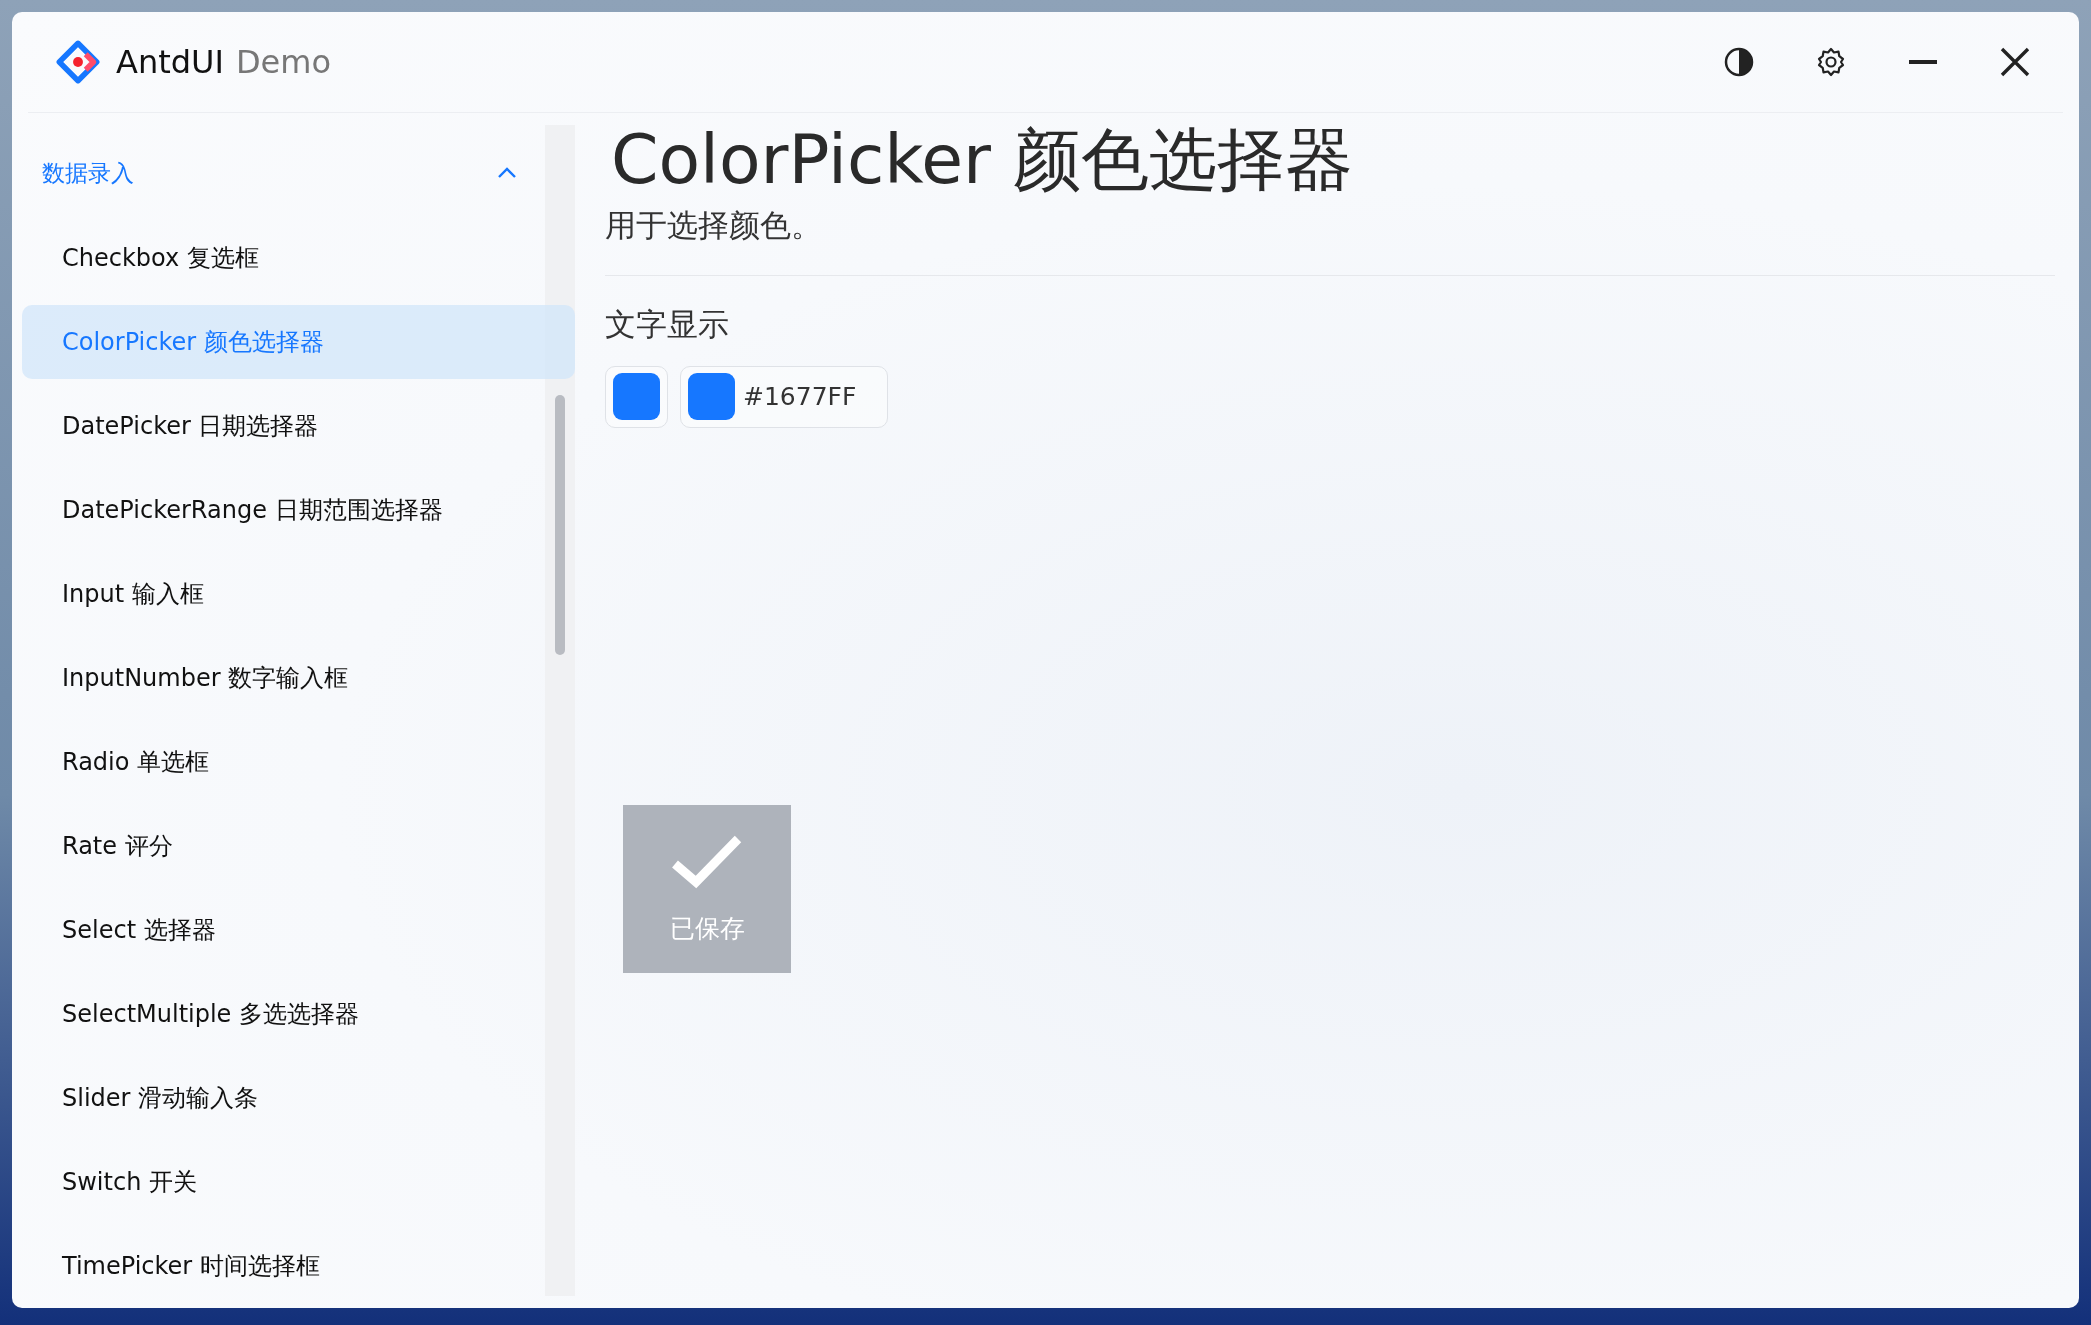 This screenshot has height=1325, width=2091. Describe the element at coordinates (507, 173) in the screenshot. I see `chevron-icon` at that location.